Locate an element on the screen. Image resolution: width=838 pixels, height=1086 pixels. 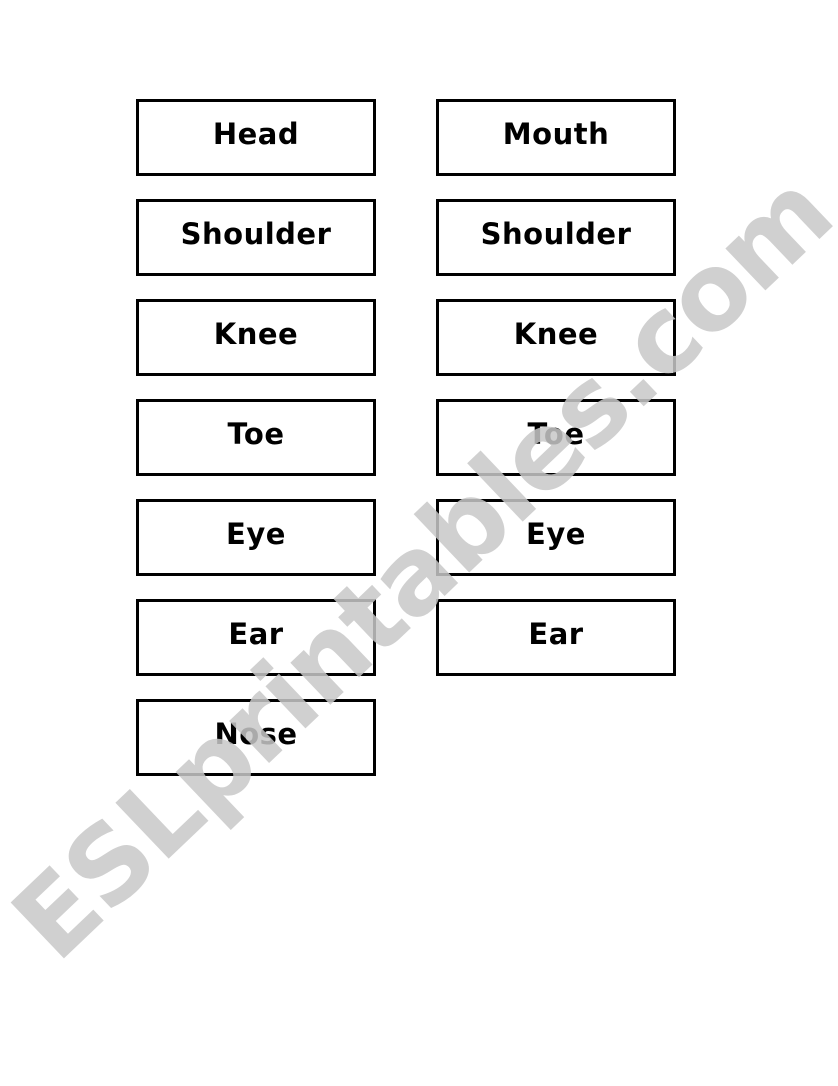
word-card-nose: Nose is located at coordinates (256, 737).